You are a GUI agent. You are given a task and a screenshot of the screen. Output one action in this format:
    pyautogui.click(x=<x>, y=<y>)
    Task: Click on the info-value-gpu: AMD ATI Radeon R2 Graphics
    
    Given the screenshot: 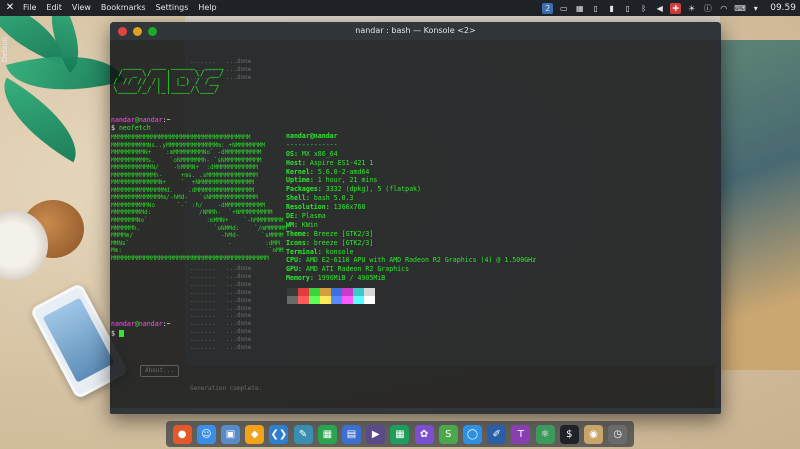 What is the action you would take?
    pyautogui.click(x=357, y=269)
    